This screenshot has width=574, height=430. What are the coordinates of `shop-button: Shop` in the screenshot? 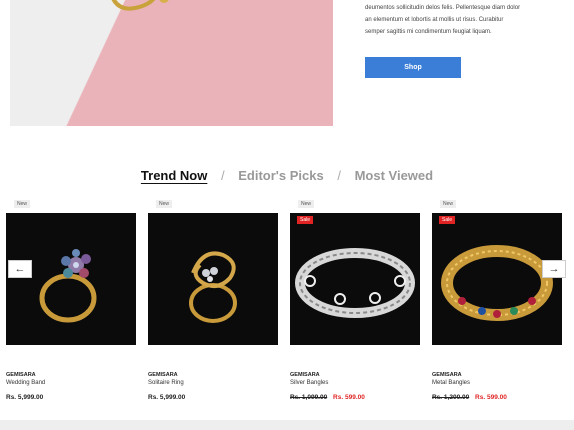 It's located at (413, 67).